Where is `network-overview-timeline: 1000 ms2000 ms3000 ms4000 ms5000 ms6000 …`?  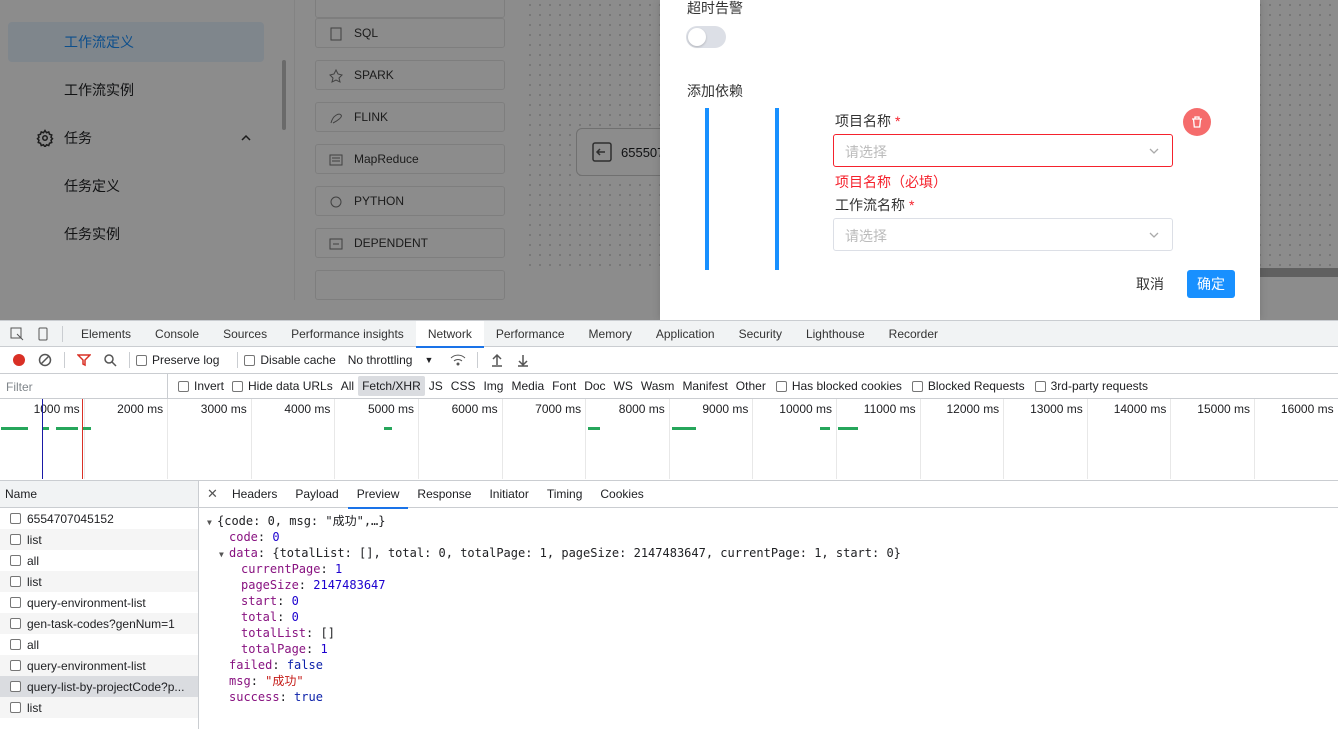
network-overview-timeline: 1000 ms2000 ms3000 ms4000 ms5000 ms6000 … is located at coordinates (669, 440).